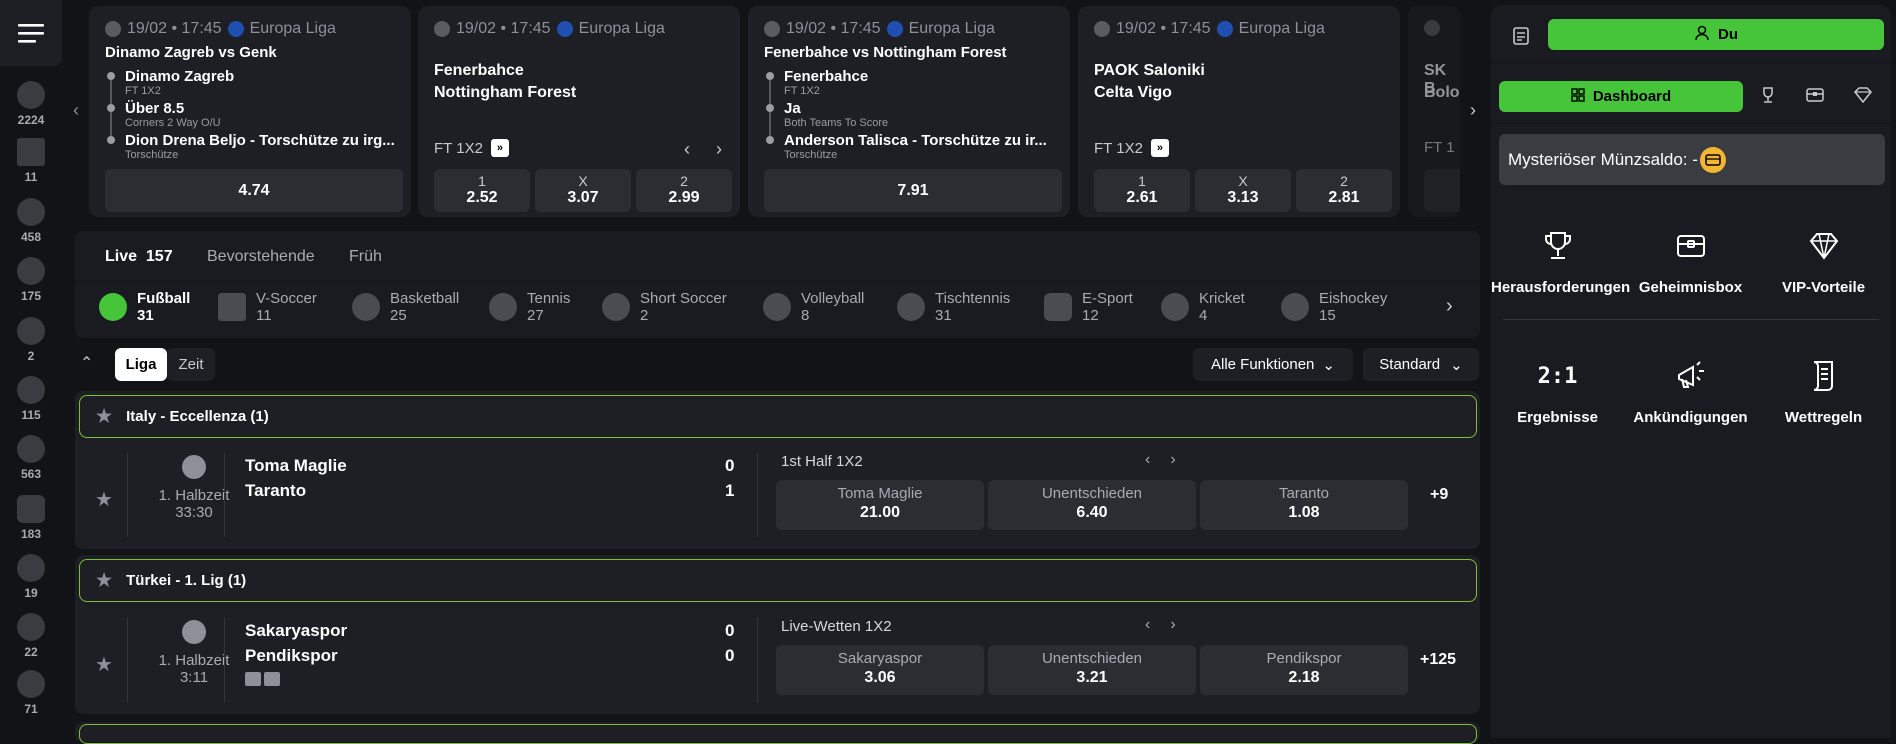 The width and height of the screenshot is (1896, 744). I want to click on tab-dashboard: Dashboard, so click(1621, 96).